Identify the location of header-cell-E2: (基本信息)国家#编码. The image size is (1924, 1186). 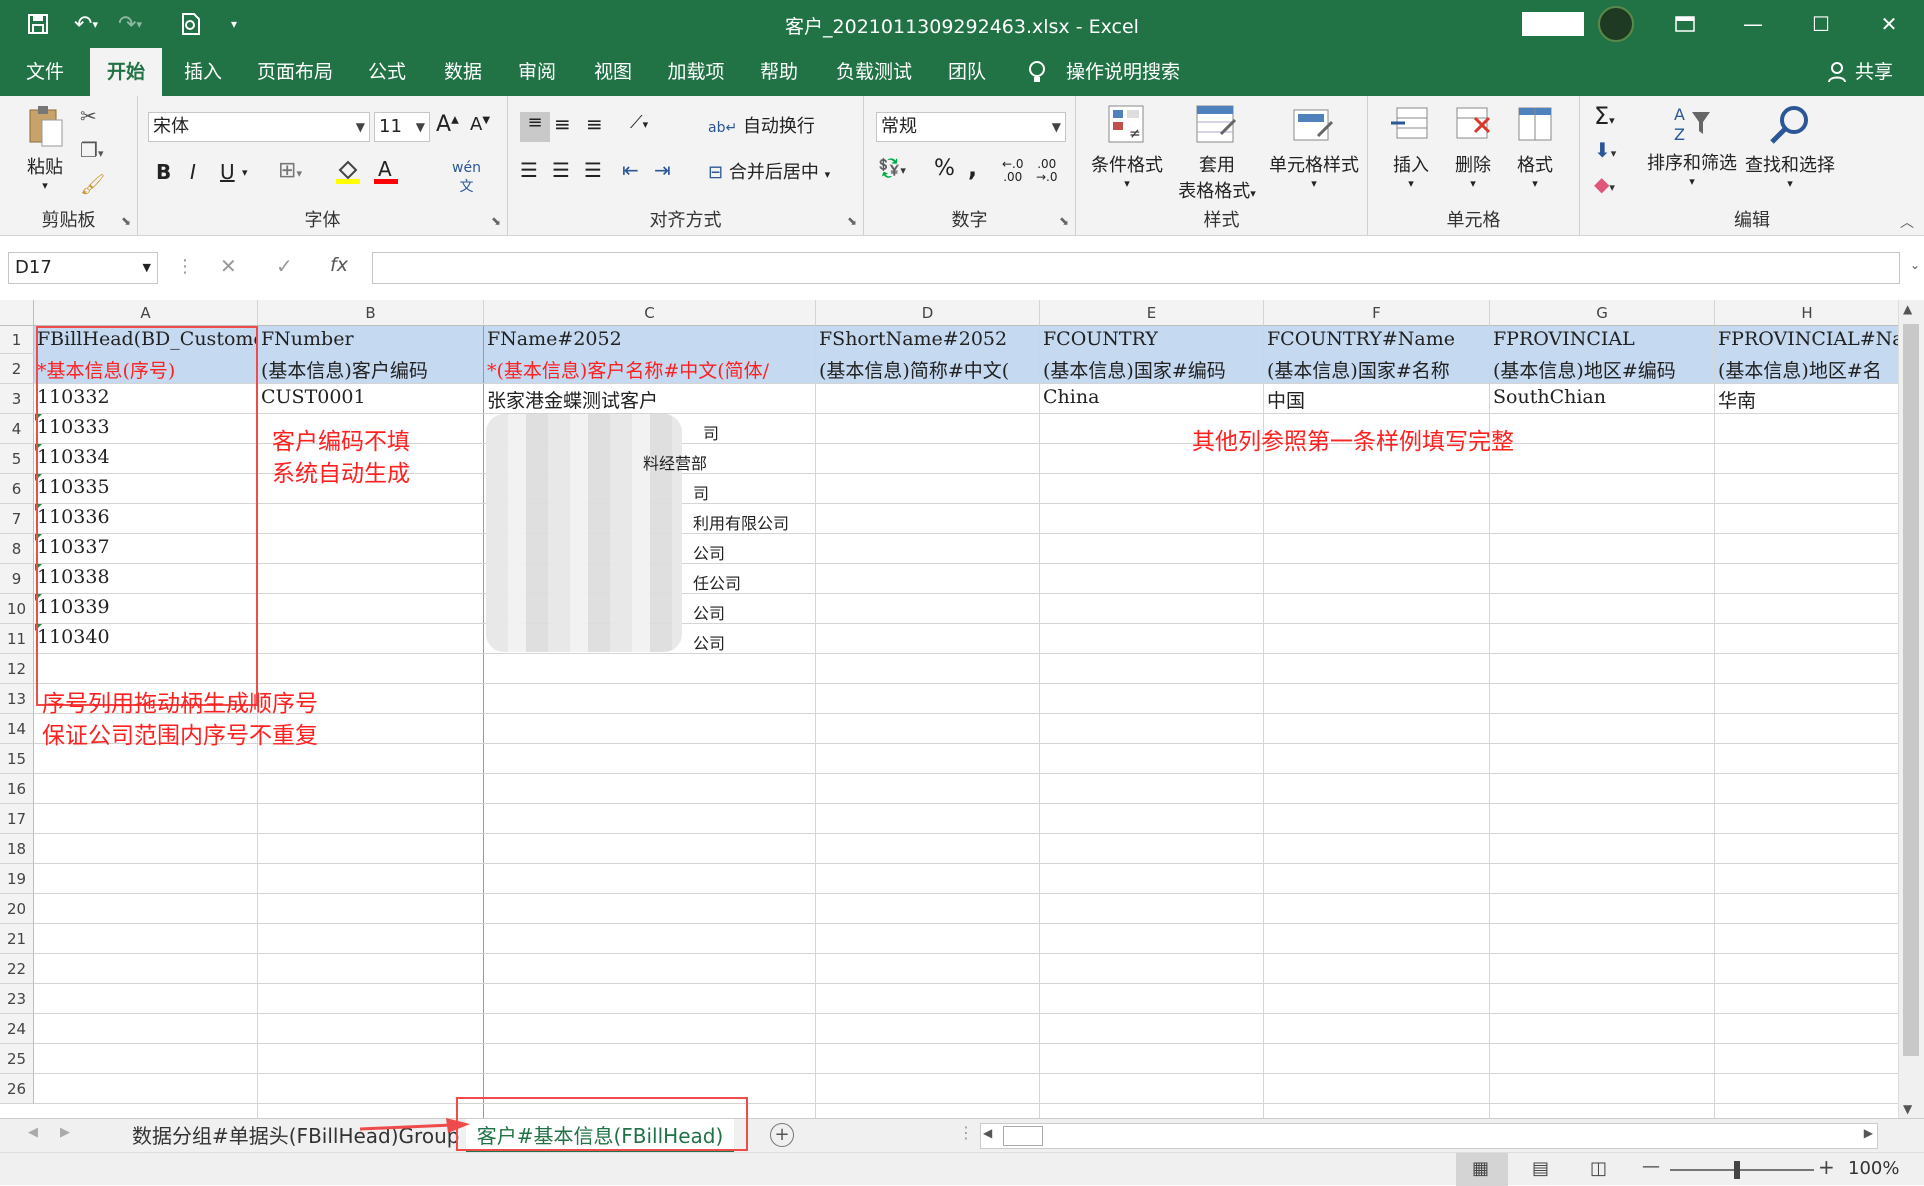
(1152, 370).